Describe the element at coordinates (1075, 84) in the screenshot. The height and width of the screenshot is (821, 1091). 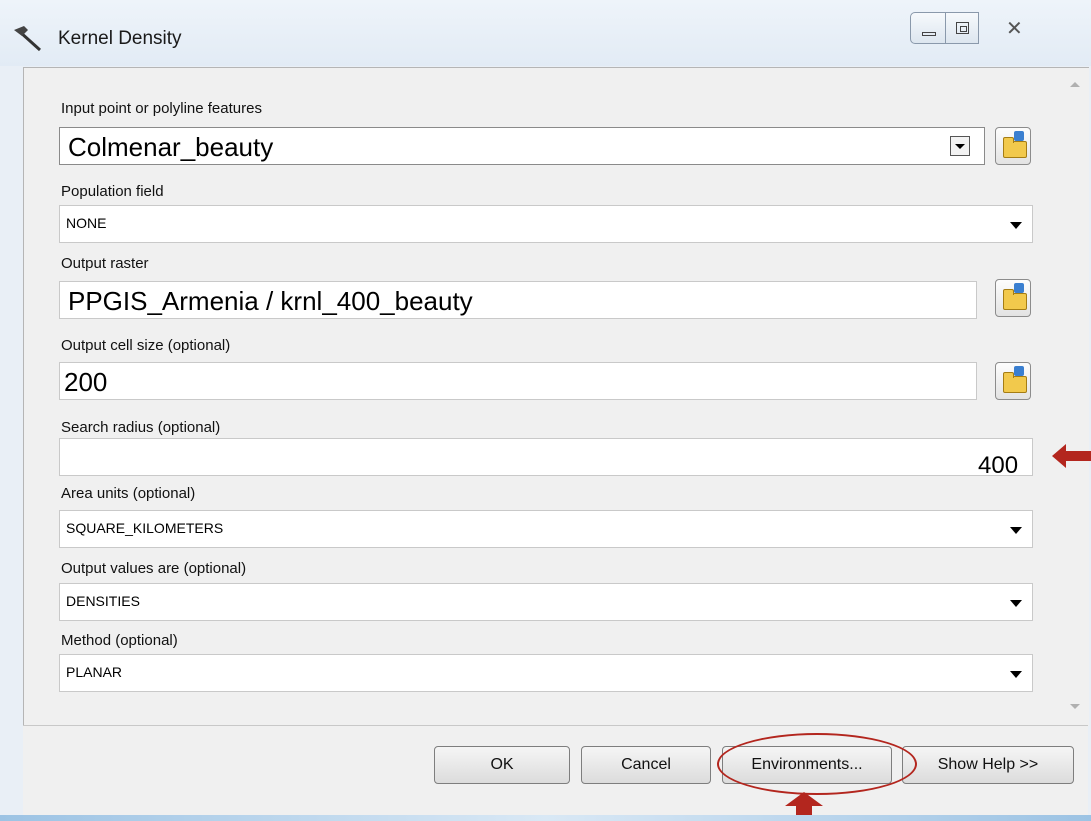
I see `scroll-up-arrow-icon` at that location.